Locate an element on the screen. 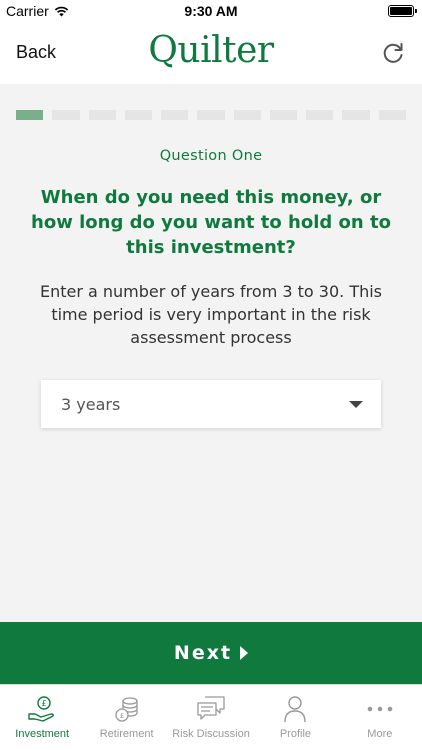  tab-risk-discussion: Risk Discussion is located at coordinates (211, 717).